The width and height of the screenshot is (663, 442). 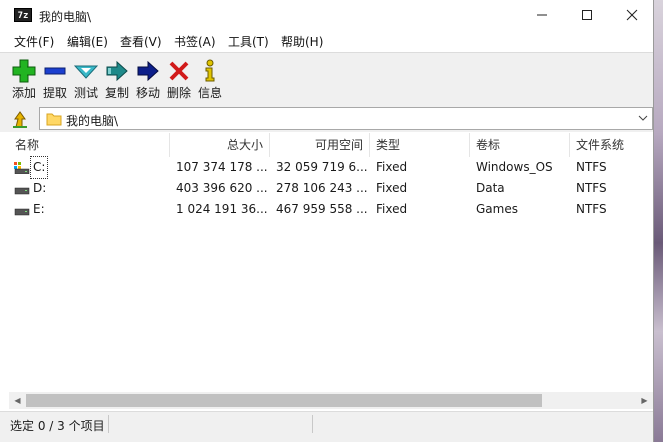 I want to click on chevron-down-icon, so click(x=643, y=119).